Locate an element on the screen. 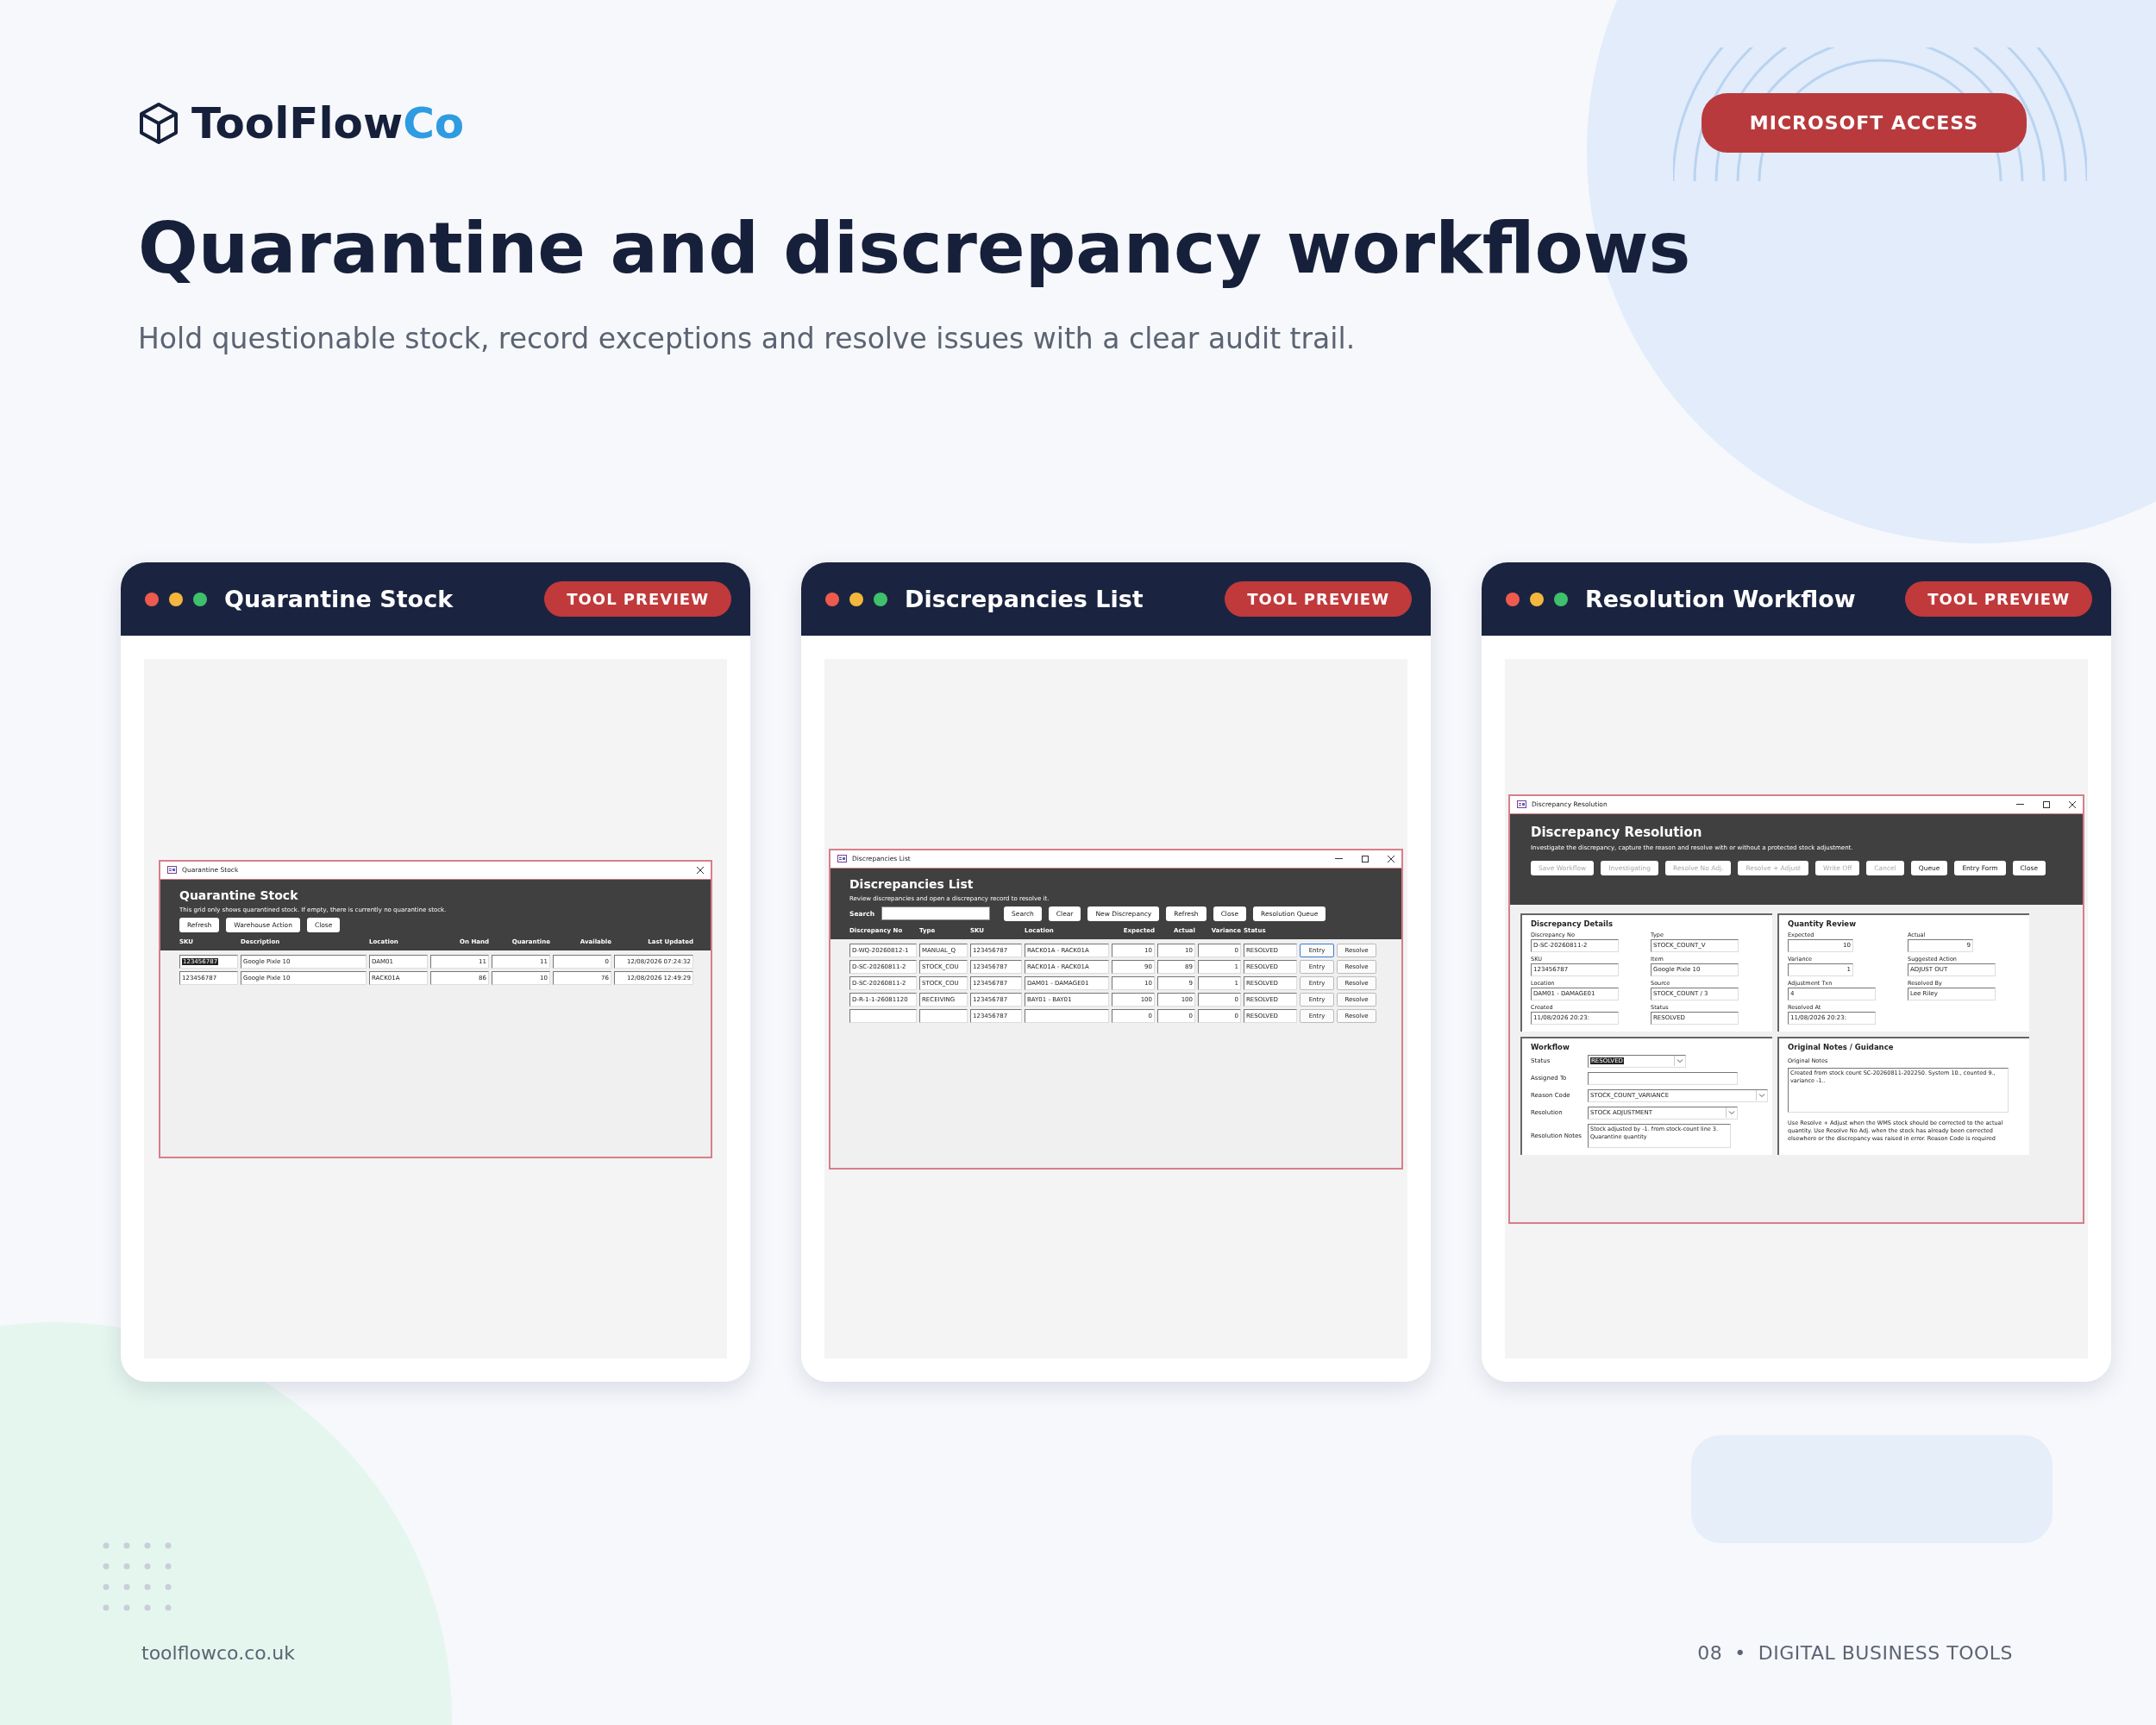 This screenshot has width=2156, height=1725. card-title: Resolution Workflow is located at coordinates (1721, 600).